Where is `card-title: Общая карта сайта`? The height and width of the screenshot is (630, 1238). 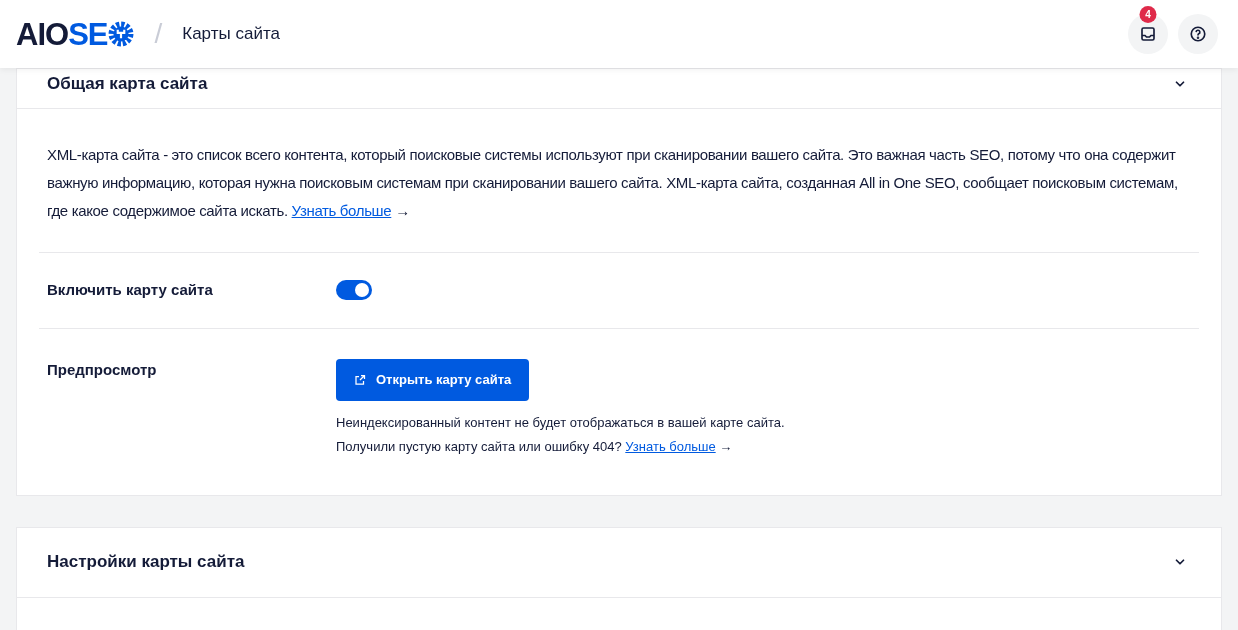 card-title: Общая карта сайта is located at coordinates (127, 84).